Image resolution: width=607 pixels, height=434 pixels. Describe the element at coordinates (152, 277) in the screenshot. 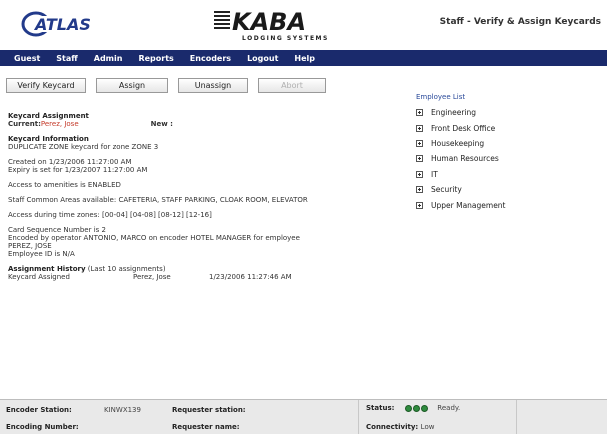

I see `history-name: Perez, Jose` at that location.